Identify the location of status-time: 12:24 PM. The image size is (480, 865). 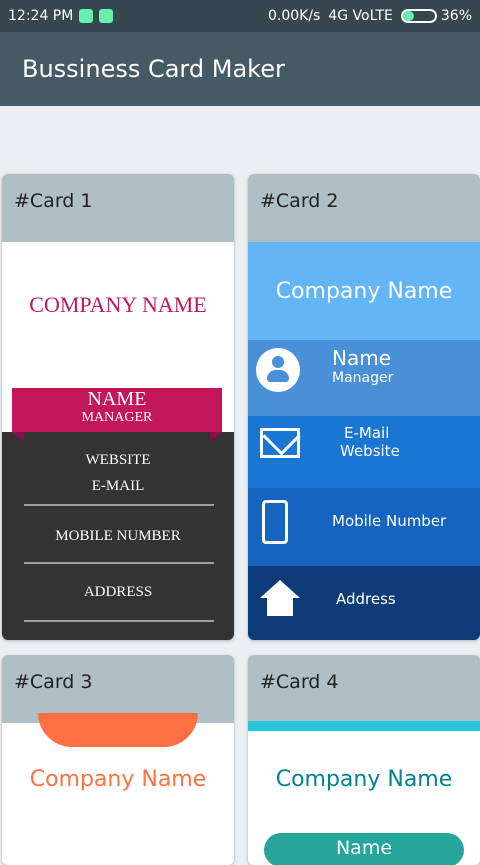
(41, 16).